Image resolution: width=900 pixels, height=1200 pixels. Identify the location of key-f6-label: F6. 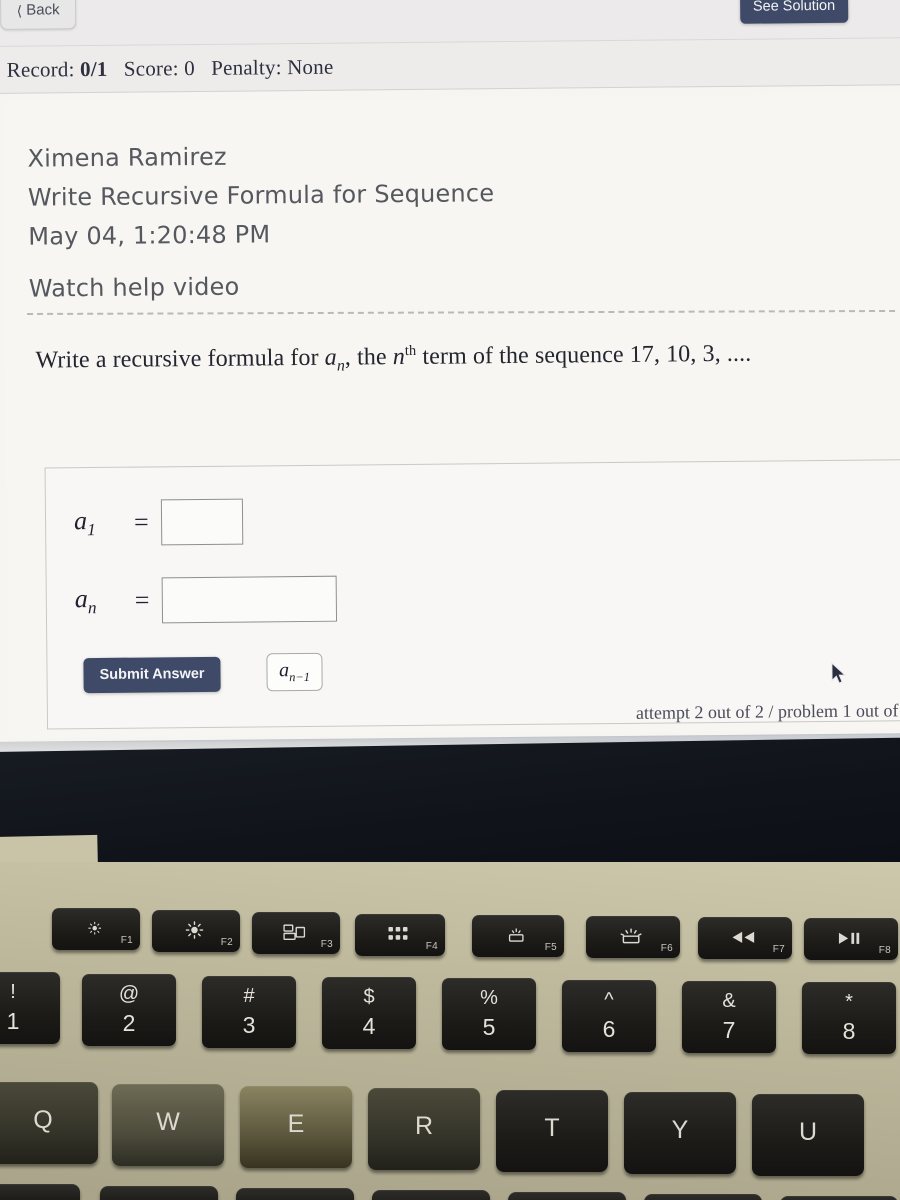
(666, 948).